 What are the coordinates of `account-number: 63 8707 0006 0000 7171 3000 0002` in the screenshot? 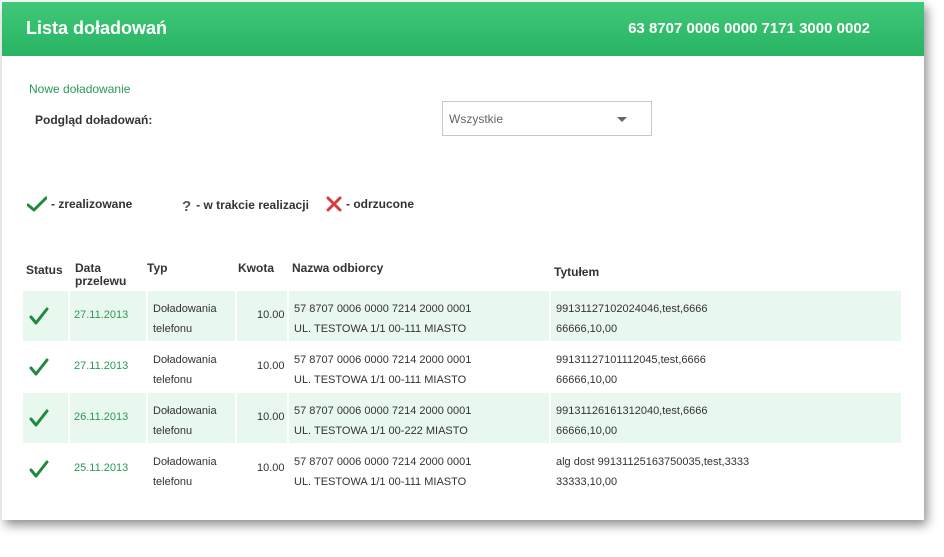 It's located at (749, 28).